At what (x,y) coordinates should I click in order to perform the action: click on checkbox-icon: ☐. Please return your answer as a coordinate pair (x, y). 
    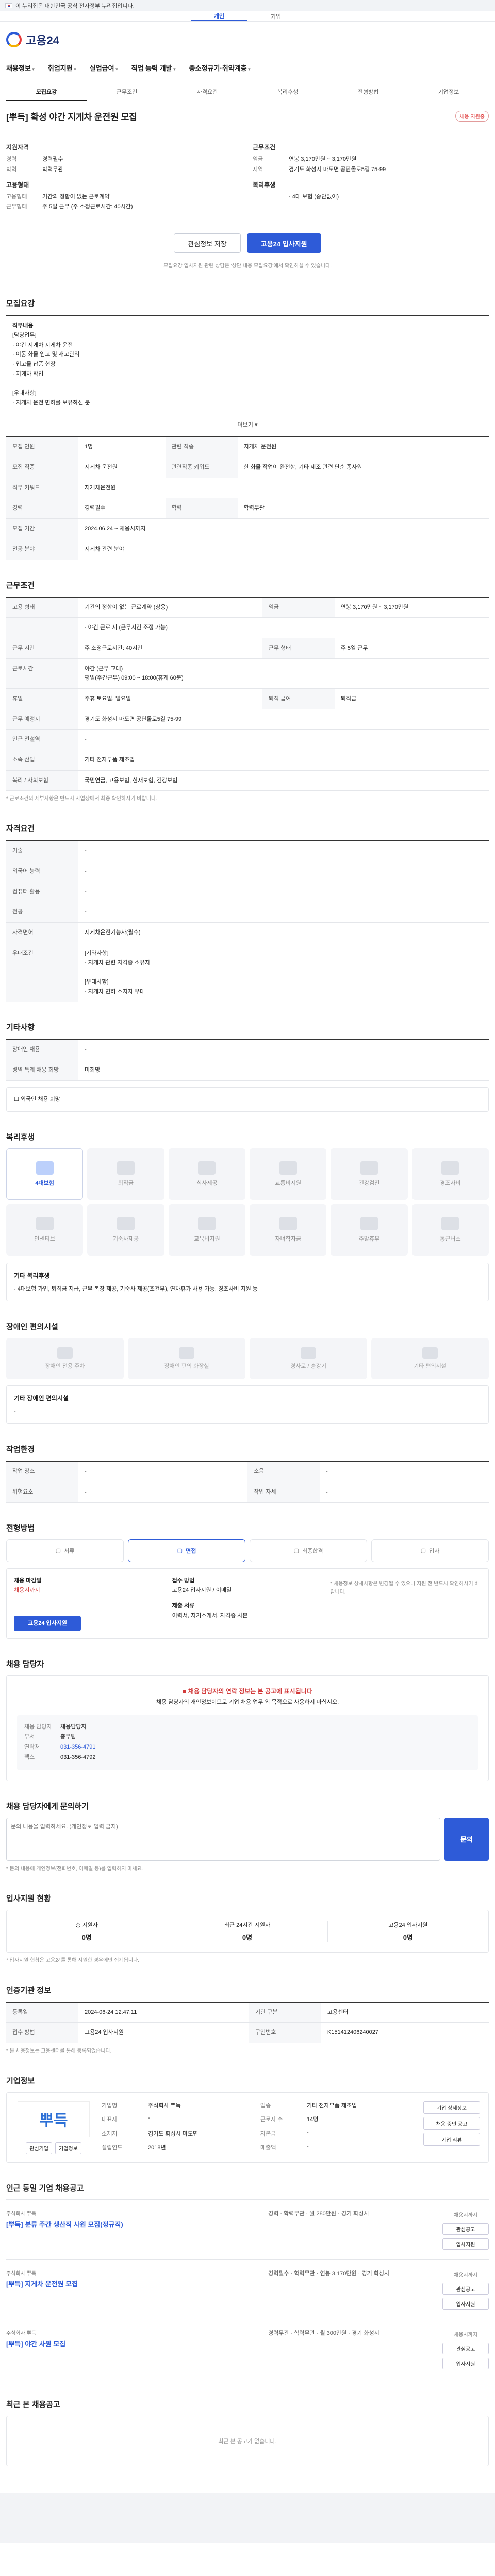
    Looking at the image, I should click on (16, 1100).